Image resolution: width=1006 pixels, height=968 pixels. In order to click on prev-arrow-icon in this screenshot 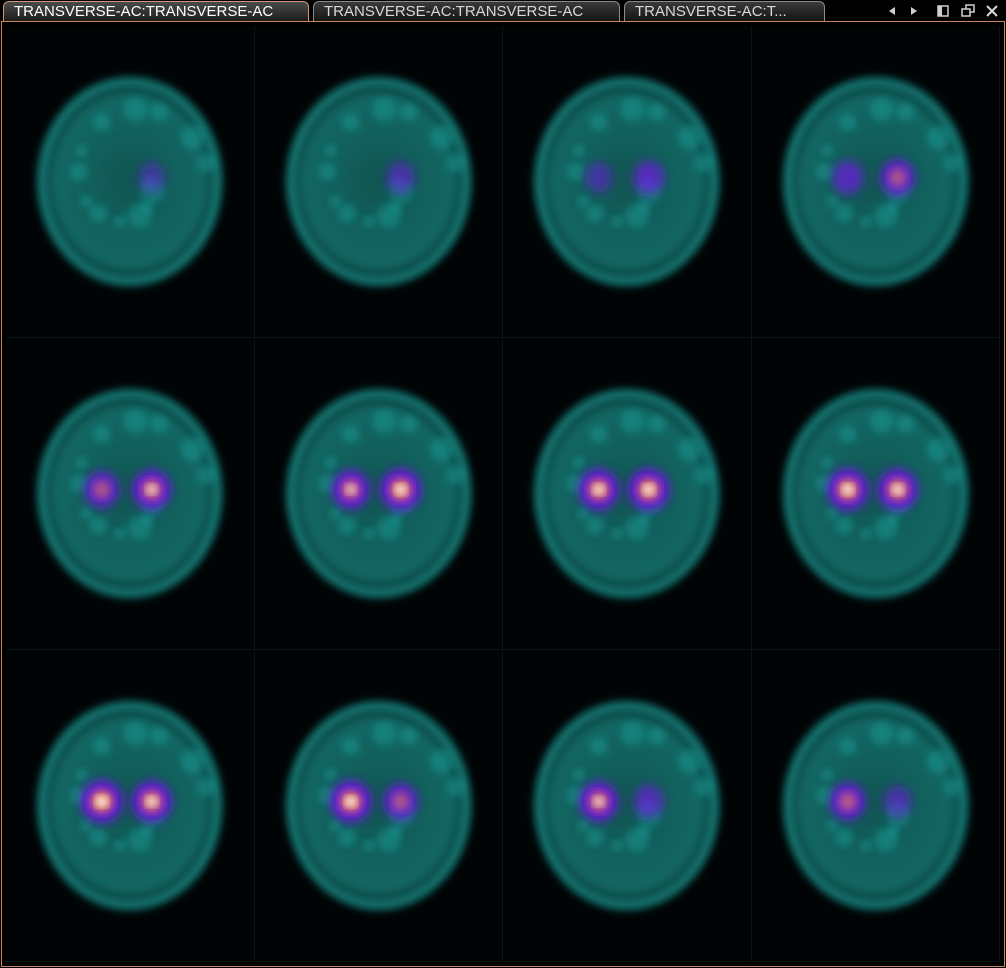, I will do `click(892, 11)`.